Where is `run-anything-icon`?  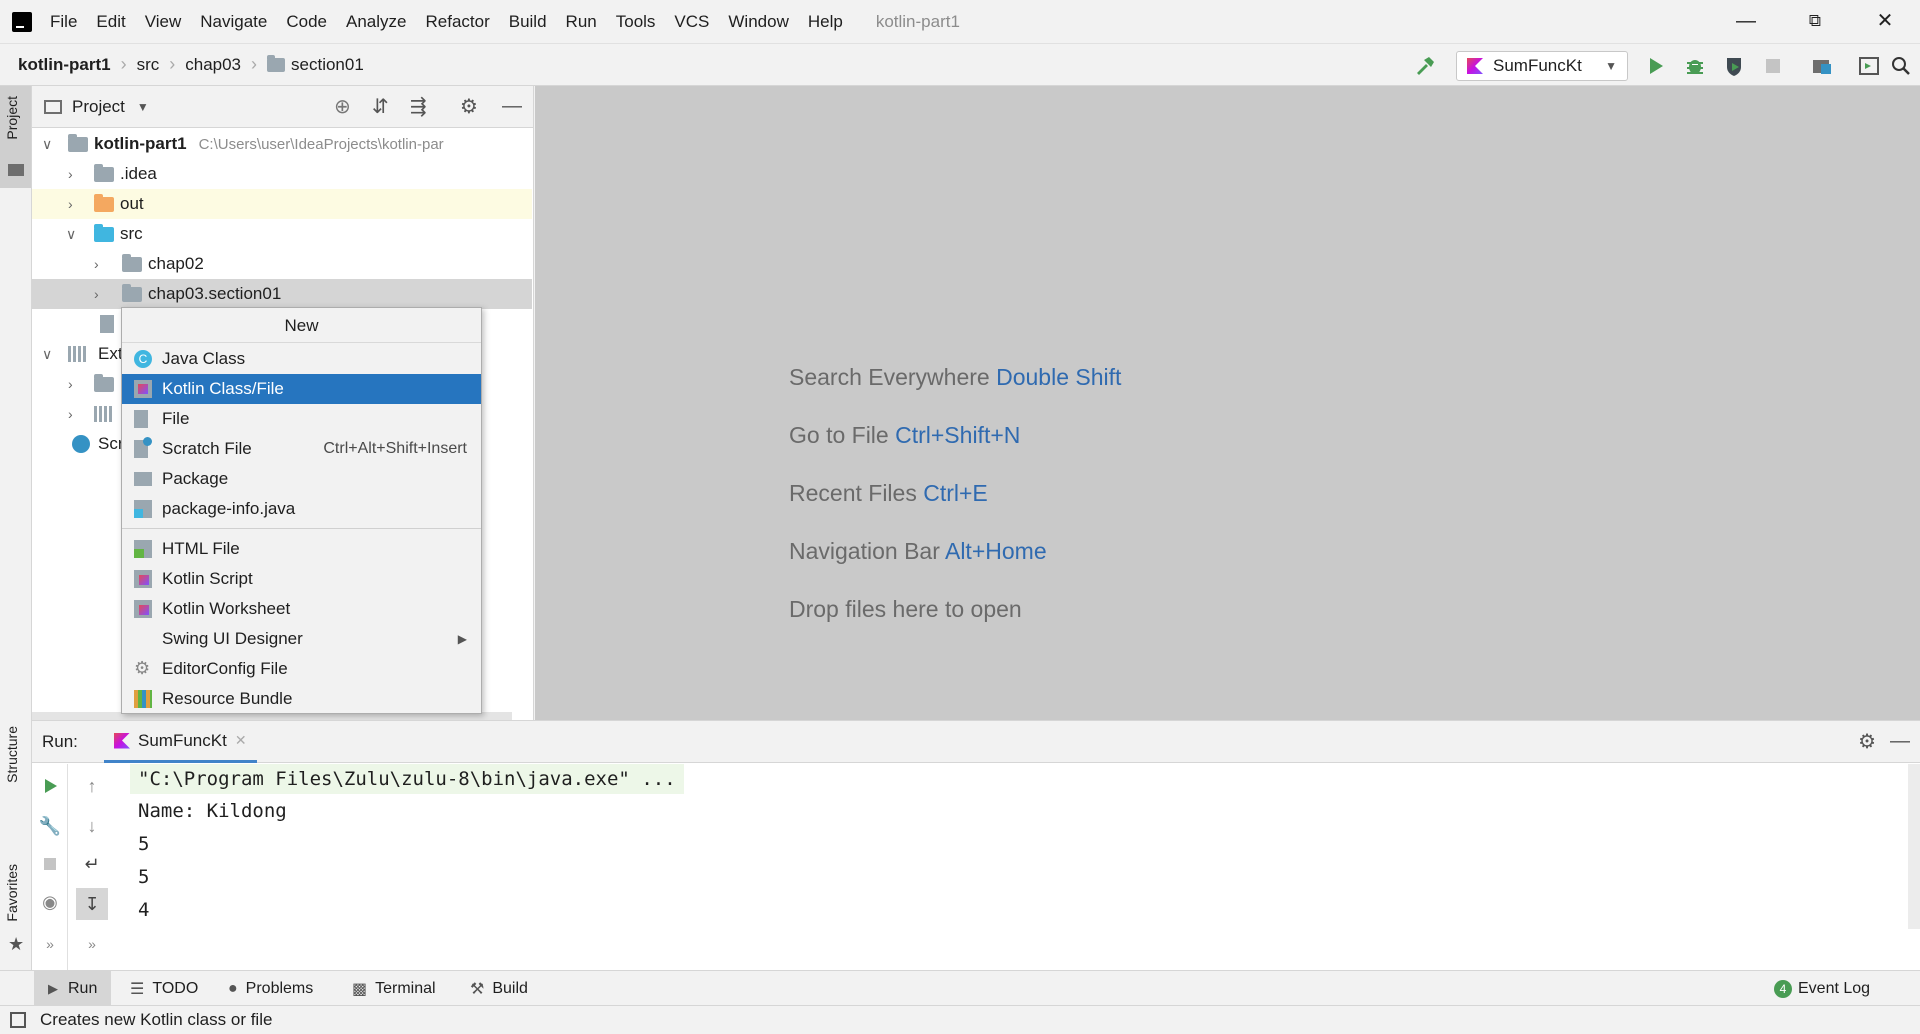 run-anything-icon is located at coordinates (1869, 66).